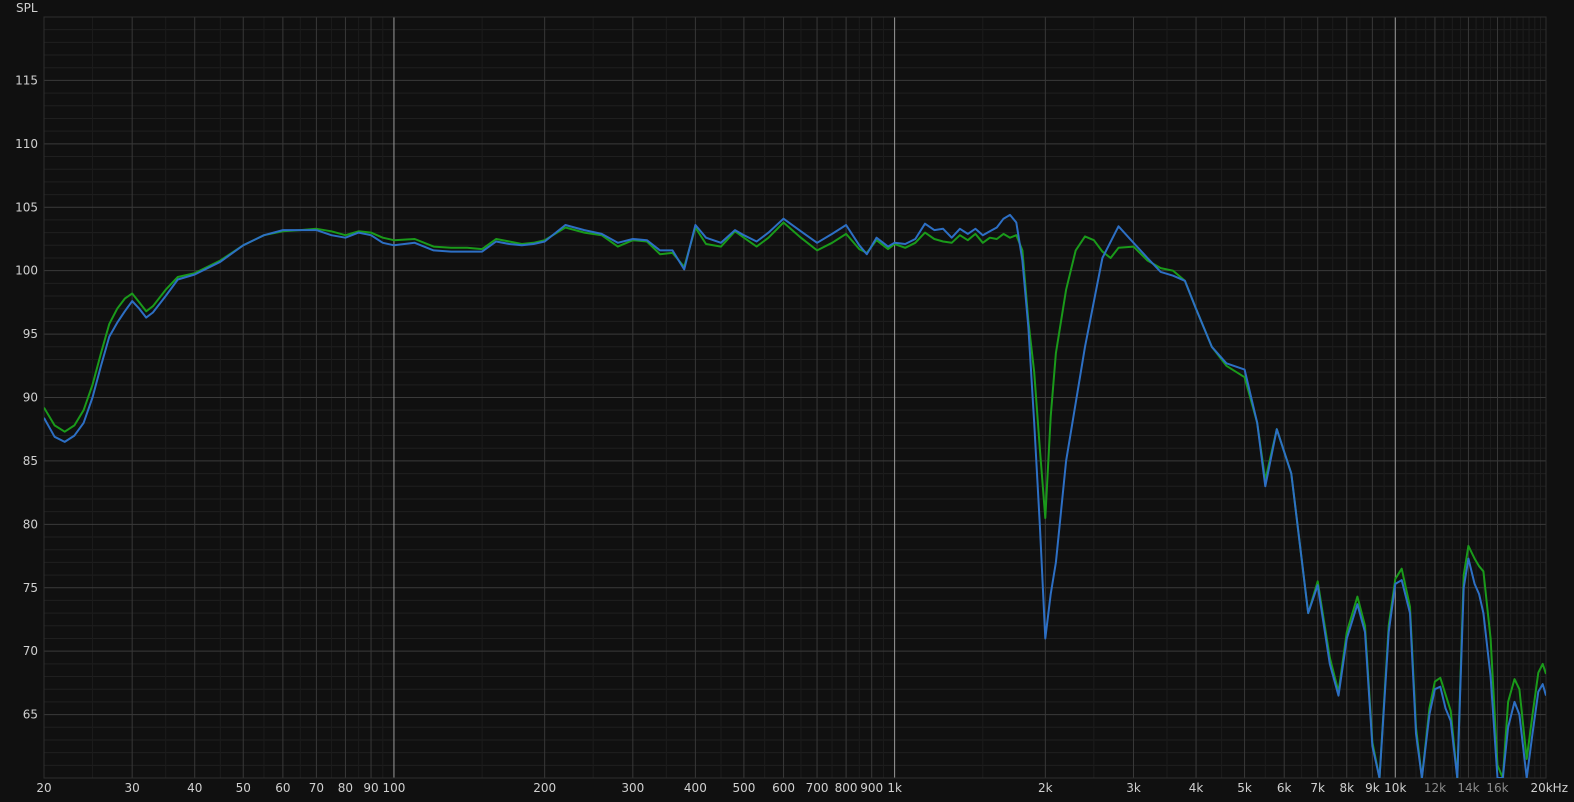  I want to click on x-tick-label: 400, so click(695, 788).